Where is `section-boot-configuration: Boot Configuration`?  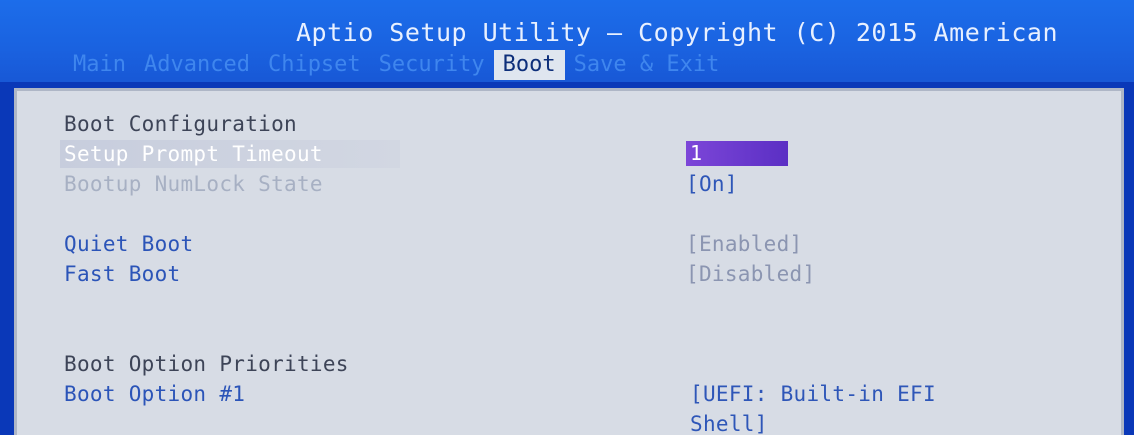 section-boot-configuration: Boot Configuration is located at coordinates (180, 124).